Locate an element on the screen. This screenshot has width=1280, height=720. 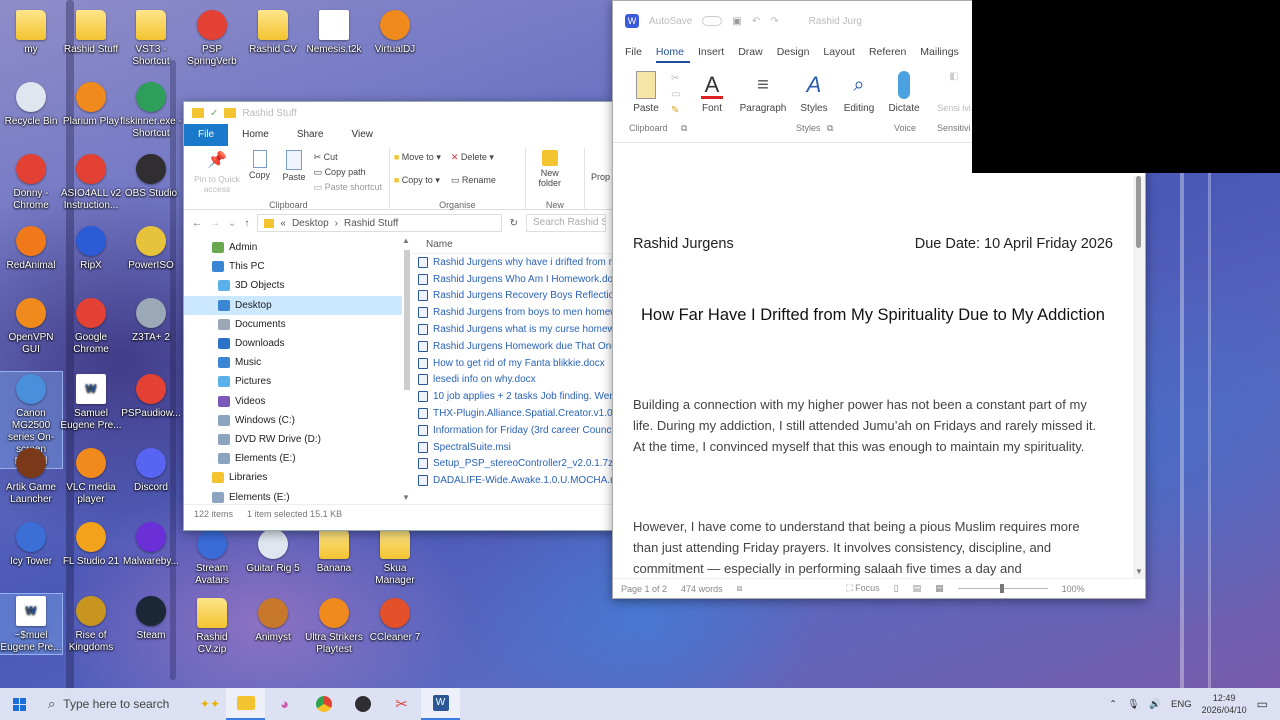
desktop-icon: Rashid CV.zip is located at coordinates (212, 626).